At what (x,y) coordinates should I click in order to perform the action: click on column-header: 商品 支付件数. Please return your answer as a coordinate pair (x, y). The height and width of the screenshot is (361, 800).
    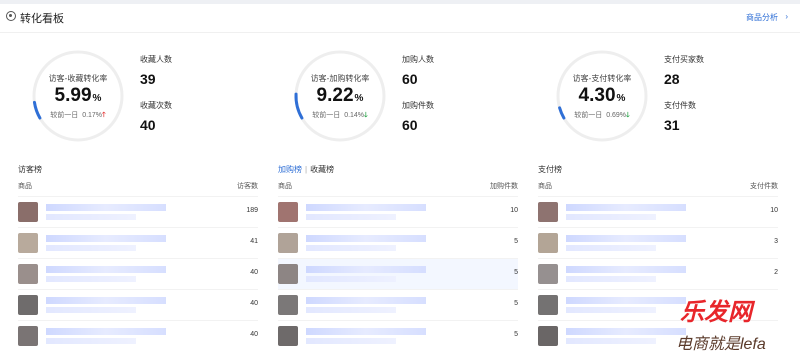
    Looking at the image, I should click on (658, 186).